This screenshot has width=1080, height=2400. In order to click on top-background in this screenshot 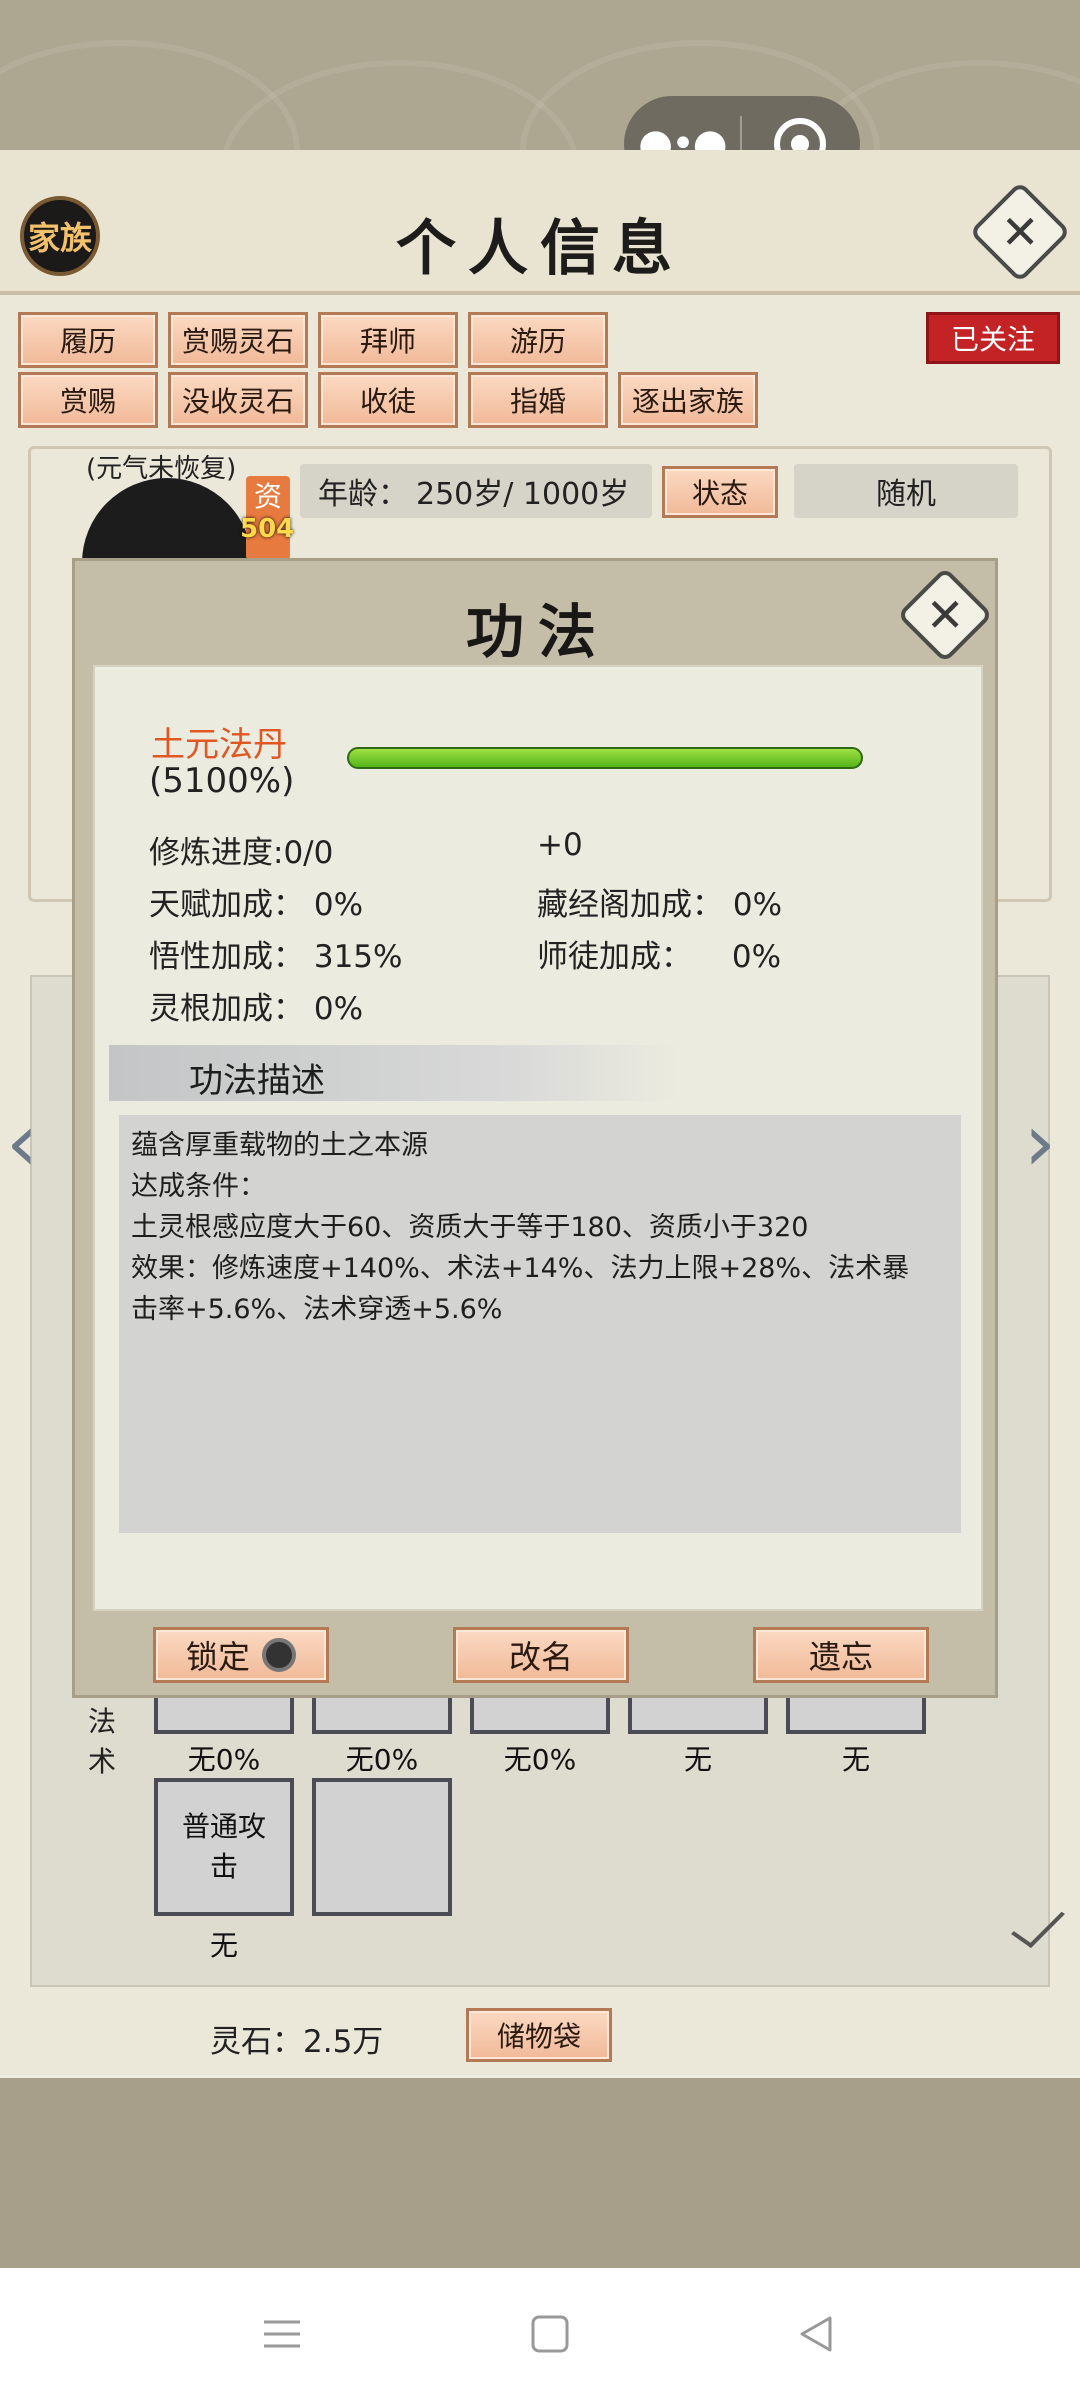, I will do `click(540, 75)`.